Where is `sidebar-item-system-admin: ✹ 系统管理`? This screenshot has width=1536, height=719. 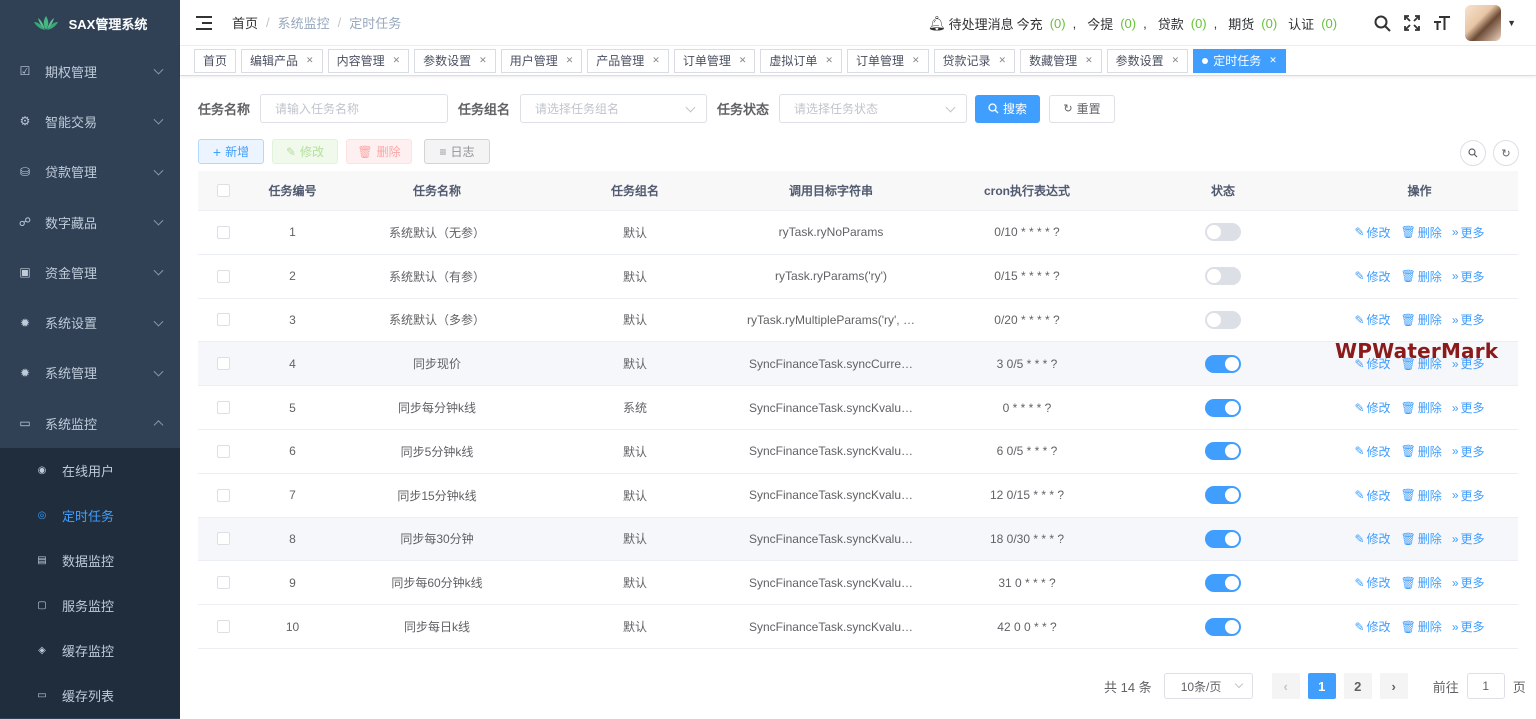
sidebar-item-system-admin: ✹ 系统管理 is located at coordinates (90, 373).